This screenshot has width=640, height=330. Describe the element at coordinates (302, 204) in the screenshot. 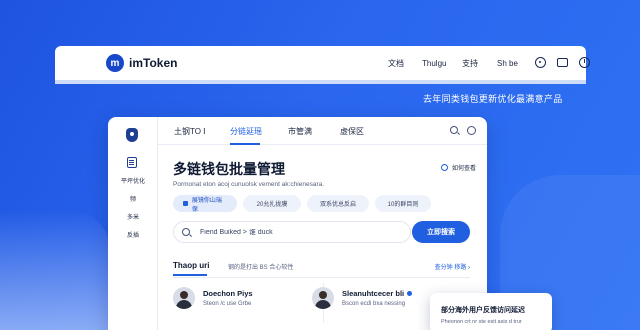

I see `filter-chips: 展镜你山瑞保 20允扎拢膜 双系优总反启 10的群目则` at that location.